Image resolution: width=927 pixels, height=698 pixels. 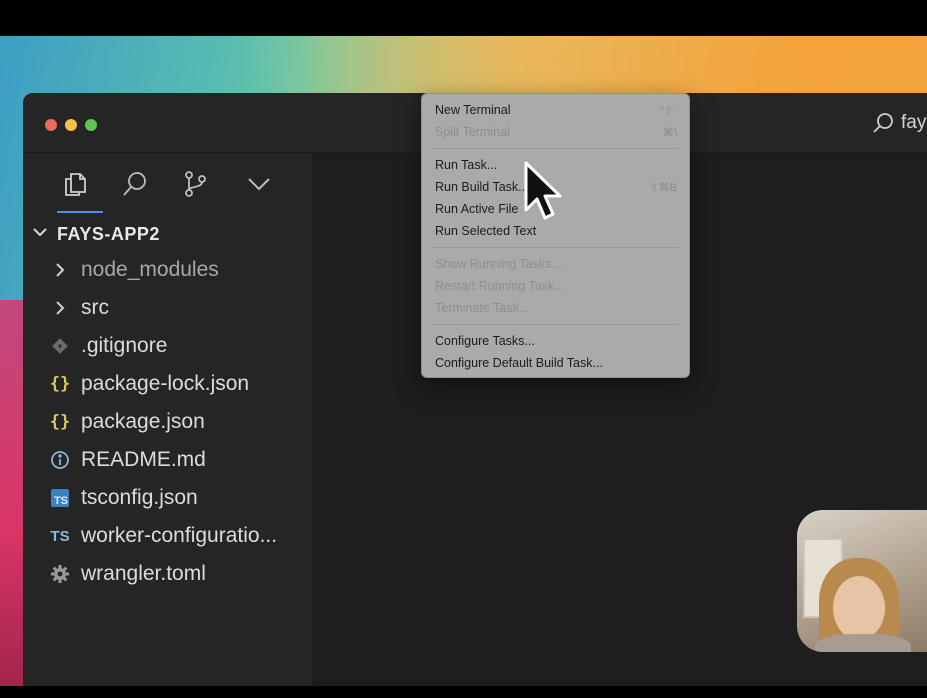 I want to click on active-view-indicator, so click(x=80, y=212).